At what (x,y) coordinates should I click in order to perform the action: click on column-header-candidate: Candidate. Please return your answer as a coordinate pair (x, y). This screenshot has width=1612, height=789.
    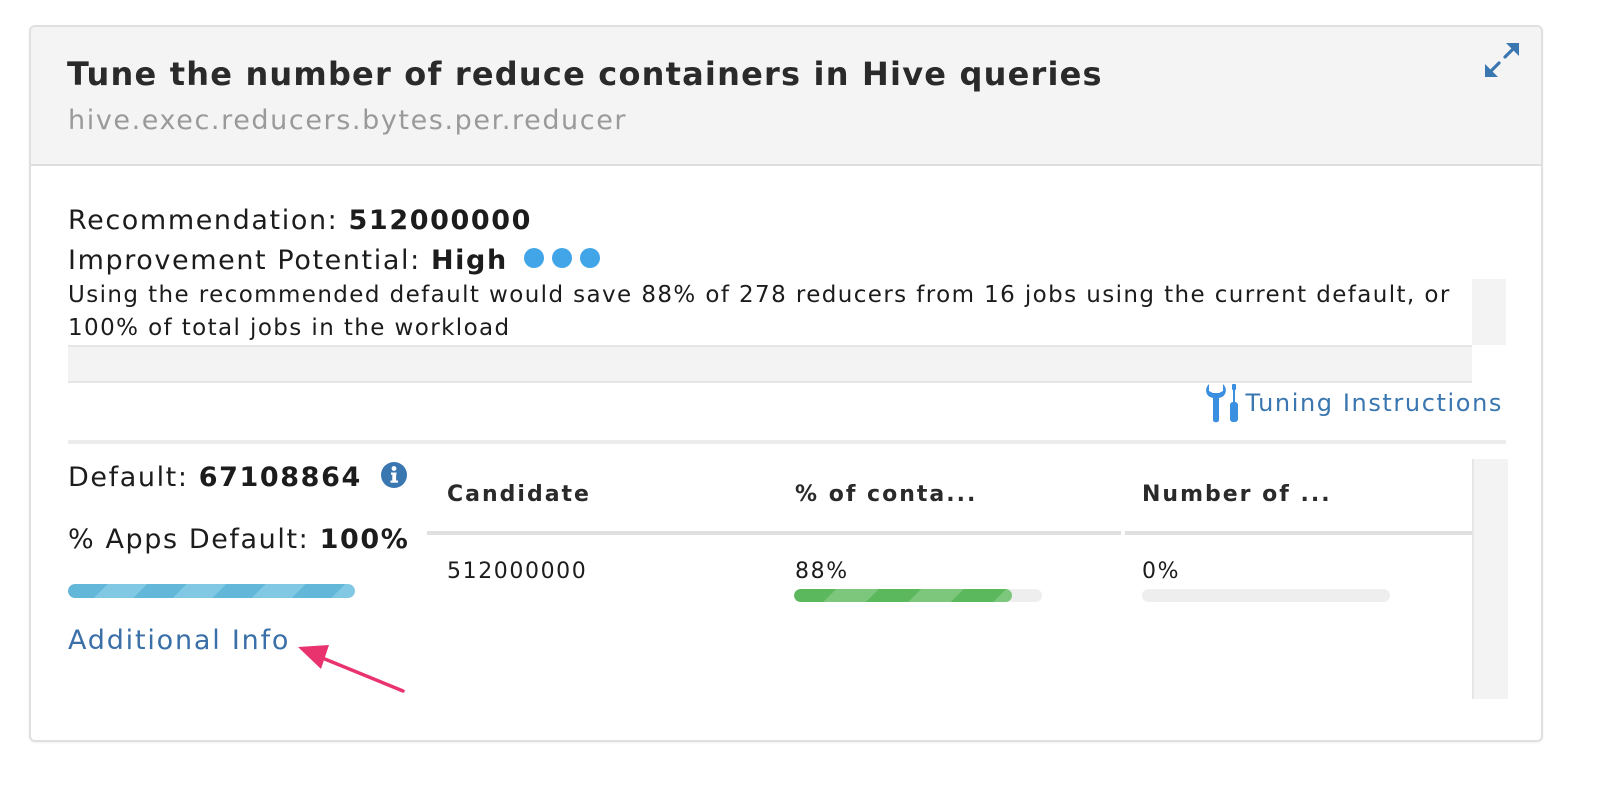
    Looking at the image, I should click on (519, 494).